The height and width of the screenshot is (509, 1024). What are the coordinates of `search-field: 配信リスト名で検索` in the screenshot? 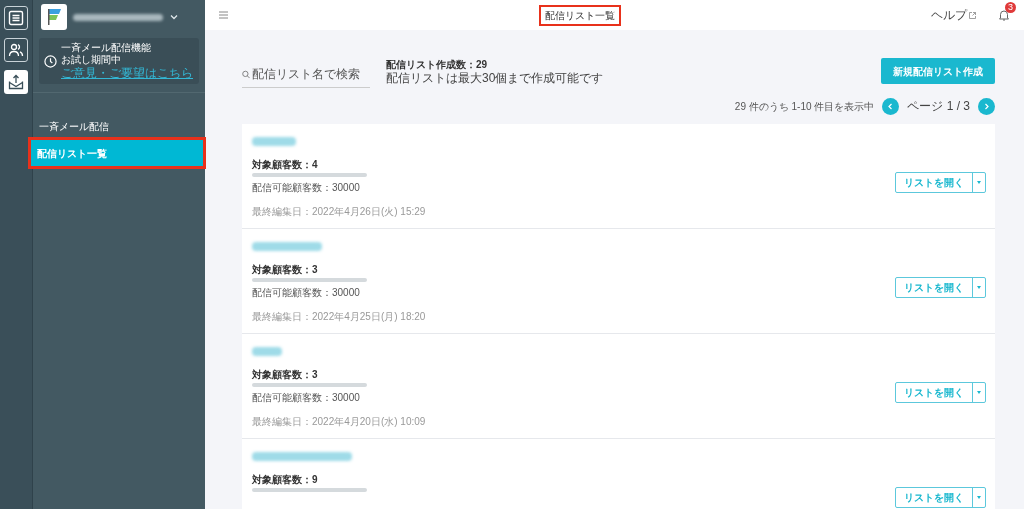 It's located at (306, 76).